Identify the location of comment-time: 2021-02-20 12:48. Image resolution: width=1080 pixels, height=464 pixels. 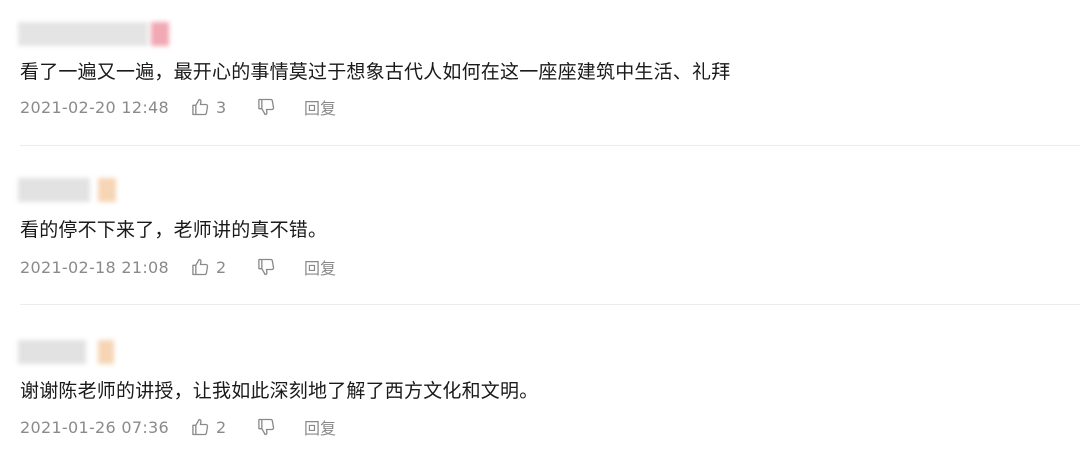
(94, 107).